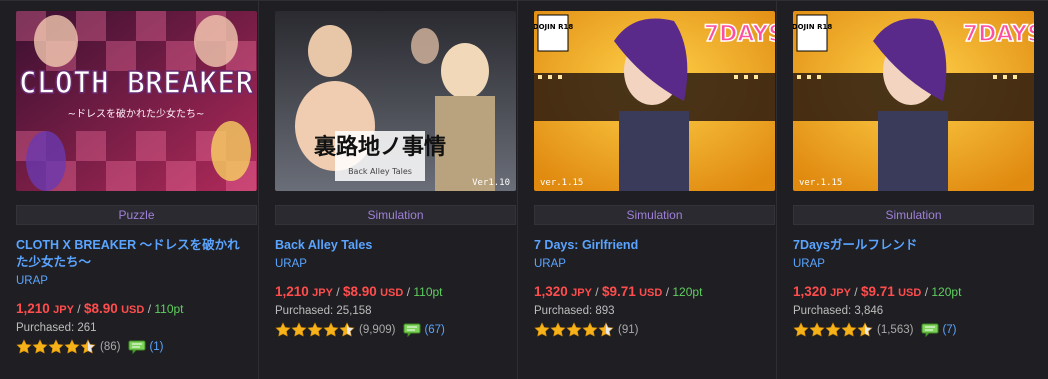  Describe the element at coordinates (911, 245) in the screenshot. I see `product-title: 7Daysガールフレンド` at that location.